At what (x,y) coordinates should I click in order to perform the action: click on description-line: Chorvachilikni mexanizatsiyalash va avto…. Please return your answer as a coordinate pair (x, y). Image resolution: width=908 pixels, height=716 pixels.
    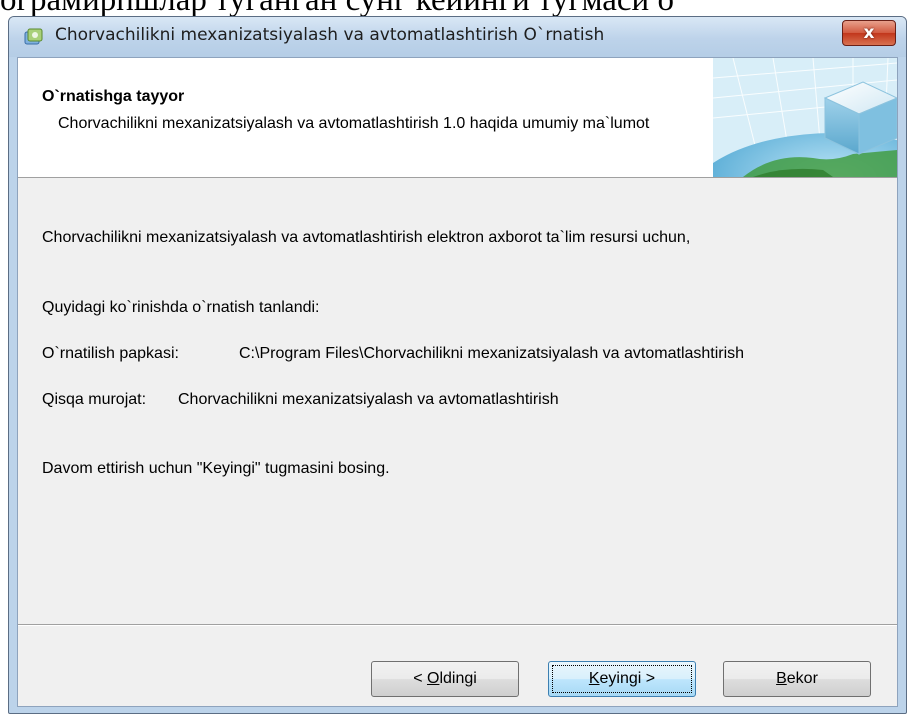
    Looking at the image, I should click on (366, 237).